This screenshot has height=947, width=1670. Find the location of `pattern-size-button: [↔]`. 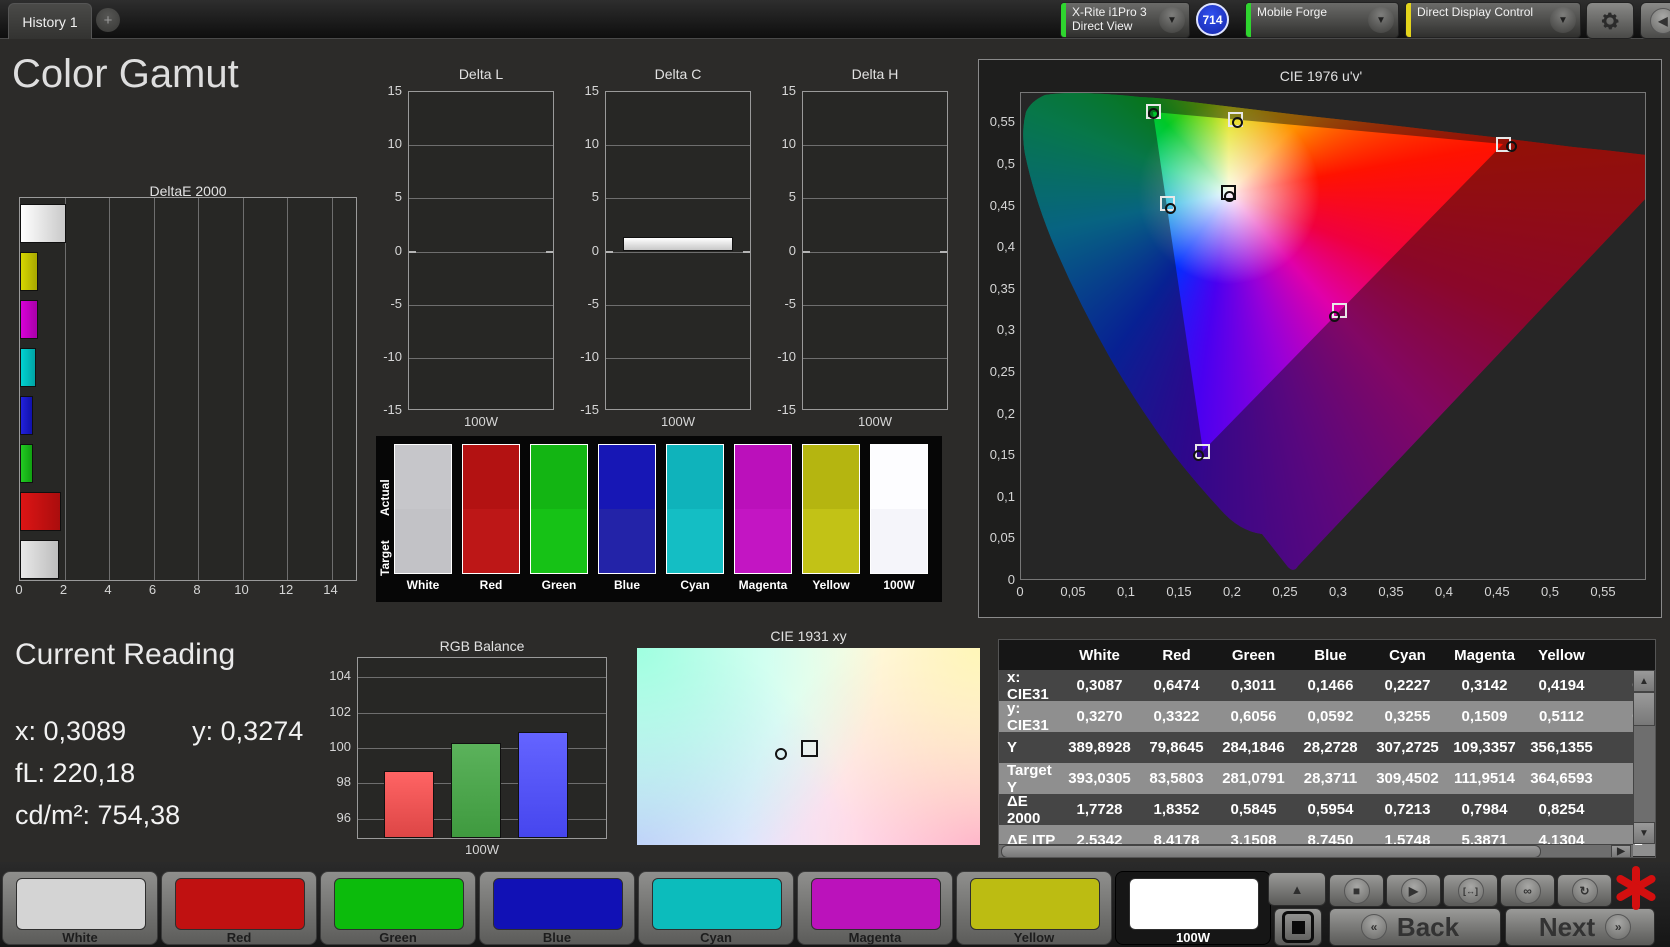

pattern-size-button: [↔] is located at coordinates (1470, 890).